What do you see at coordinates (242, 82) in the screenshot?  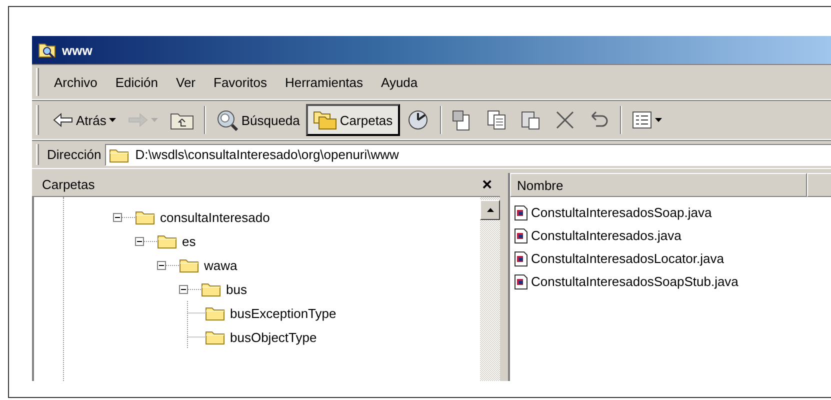 I see `menu-item: Favoritos` at bounding box center [242, 82].